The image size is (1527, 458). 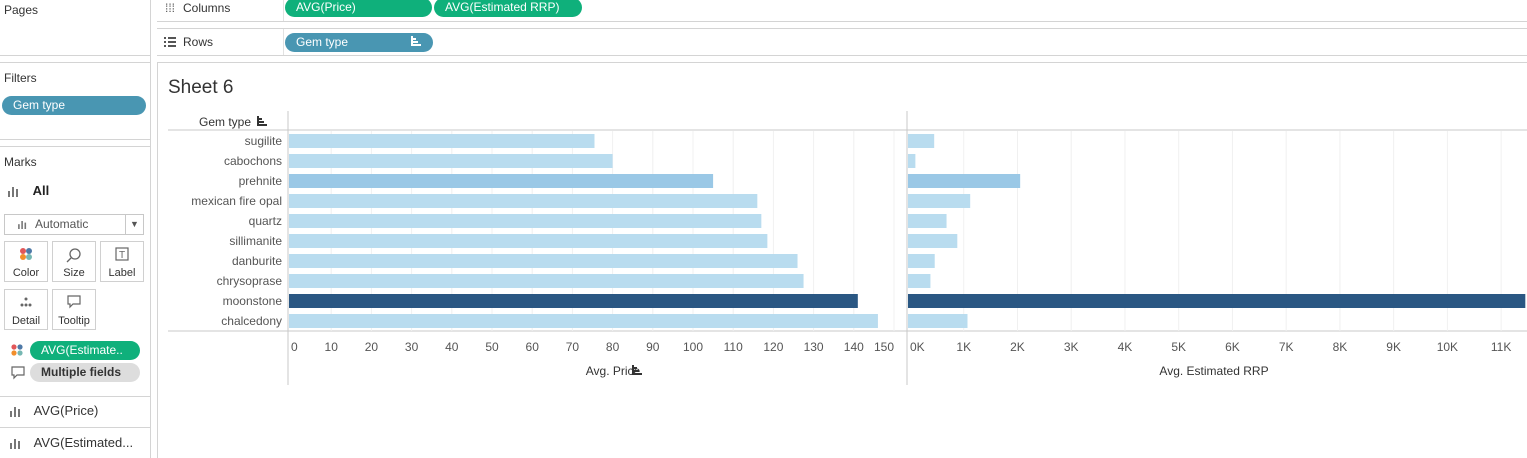 What do you see at coordinates (1125, 347) in the screenshot?
I see `tick-label: 4K` at bounding box center [1125, 347].